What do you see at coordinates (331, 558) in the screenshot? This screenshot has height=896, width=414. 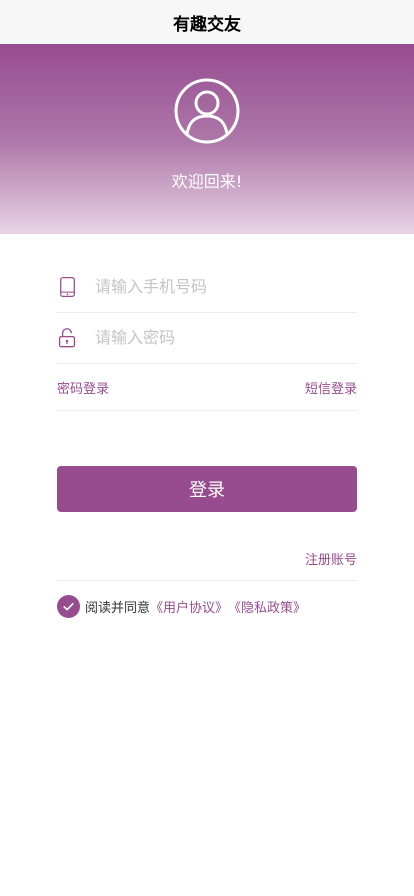 I see `register-link: 注册账号` at bounding box center [331, 558].